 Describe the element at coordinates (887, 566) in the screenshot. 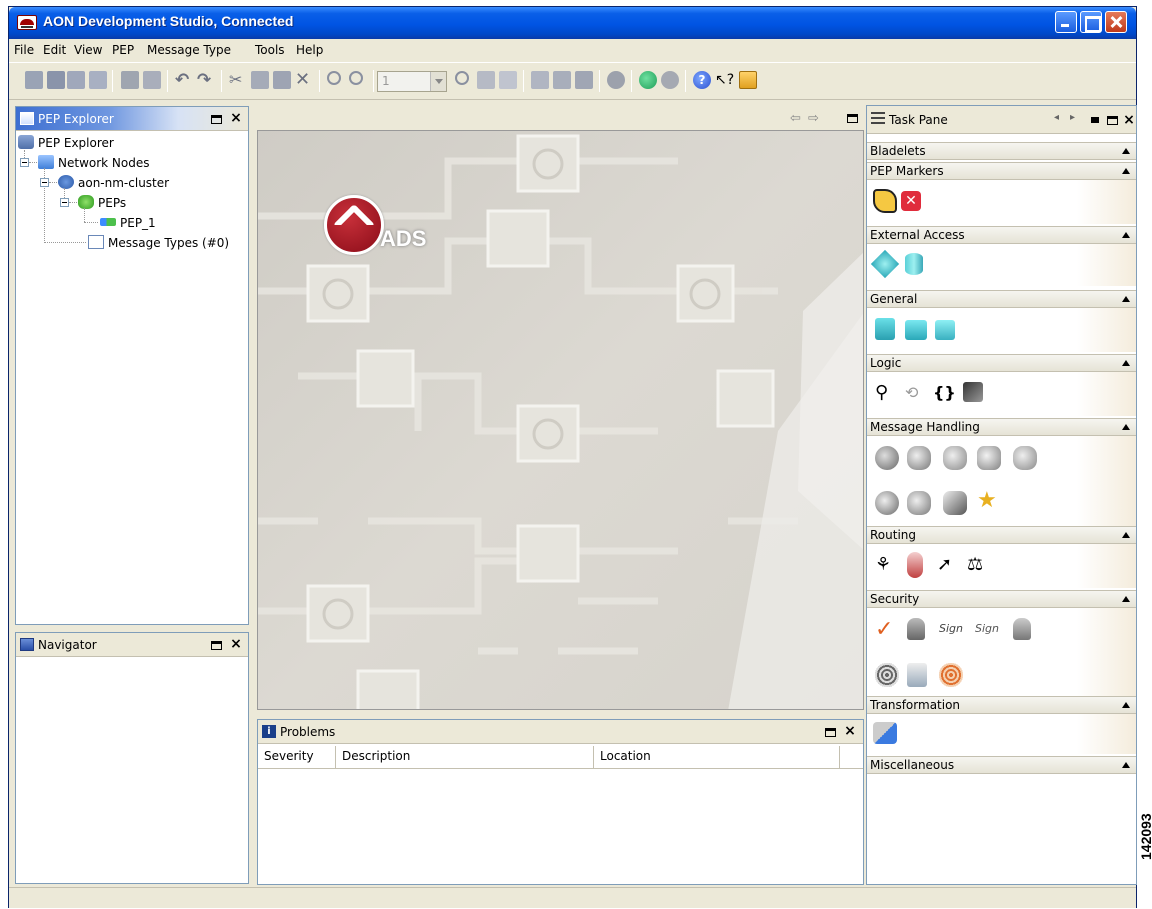

I see `route-icon: ⚘` at that location.